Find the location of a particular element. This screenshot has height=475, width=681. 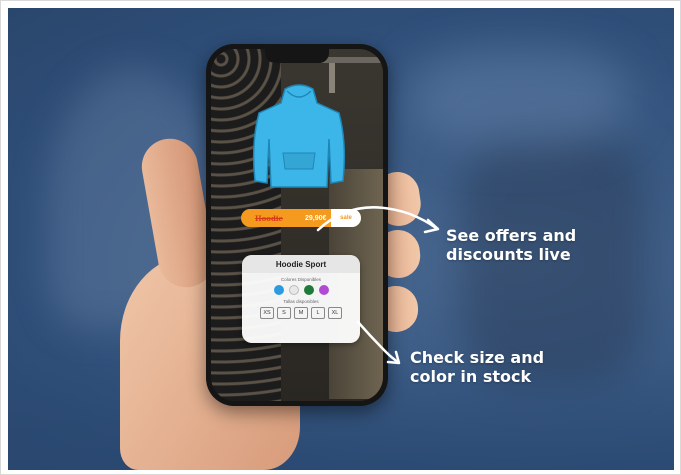

product-title: Hoodie Sport is located at coordinates (301, 264).